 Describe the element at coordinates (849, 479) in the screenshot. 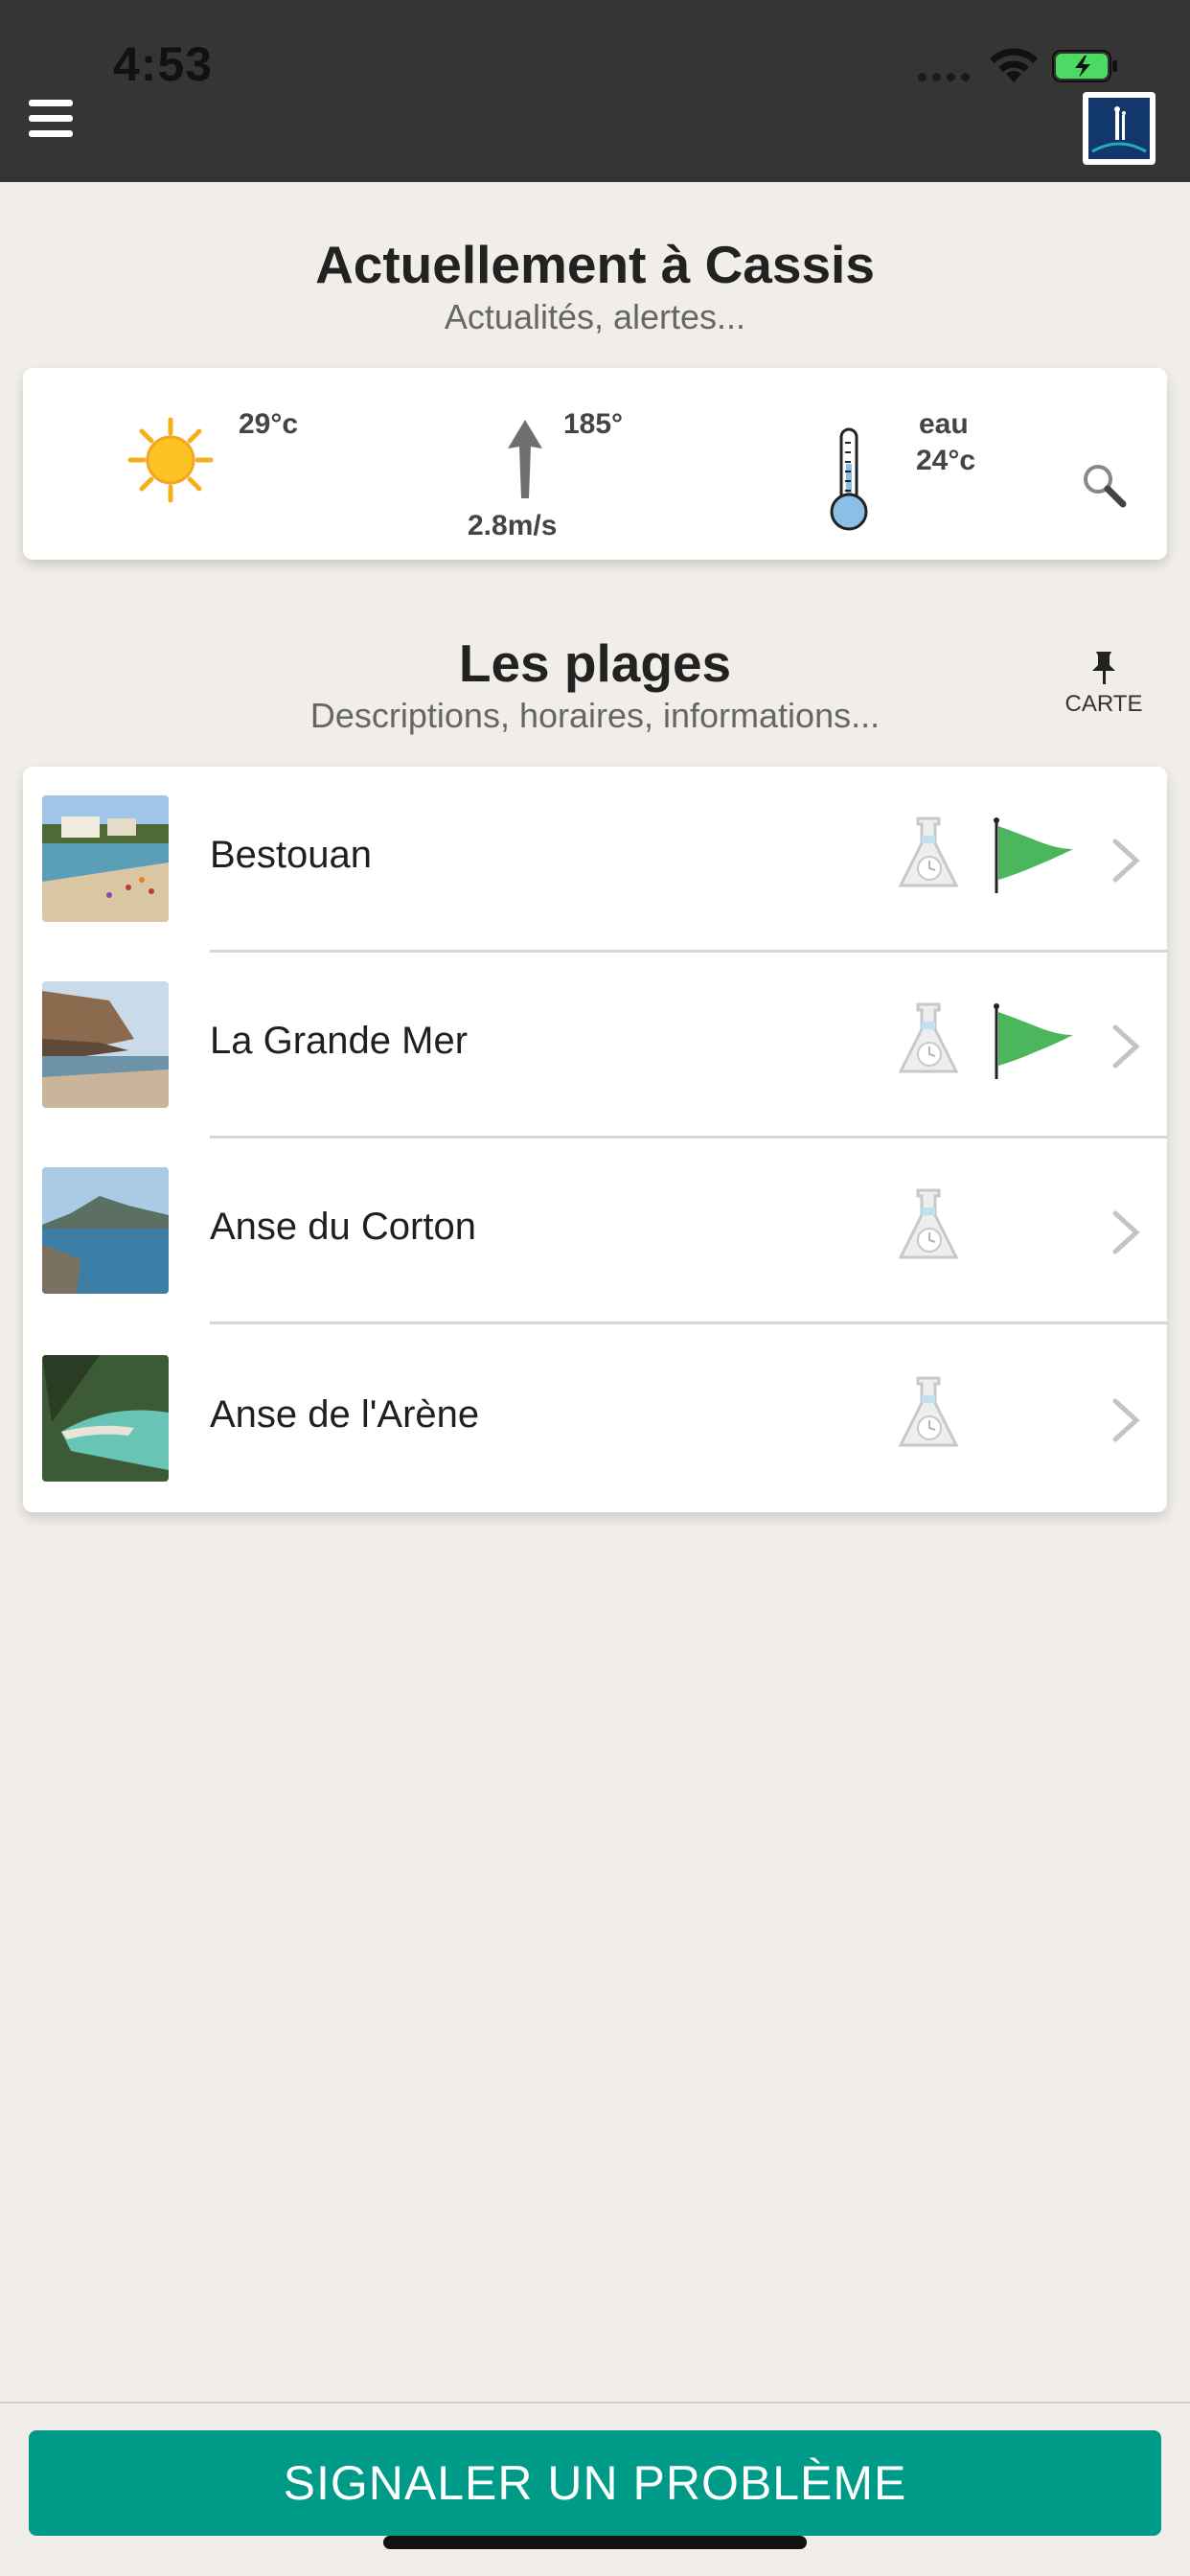

I see `thermometer-icon` at that location.